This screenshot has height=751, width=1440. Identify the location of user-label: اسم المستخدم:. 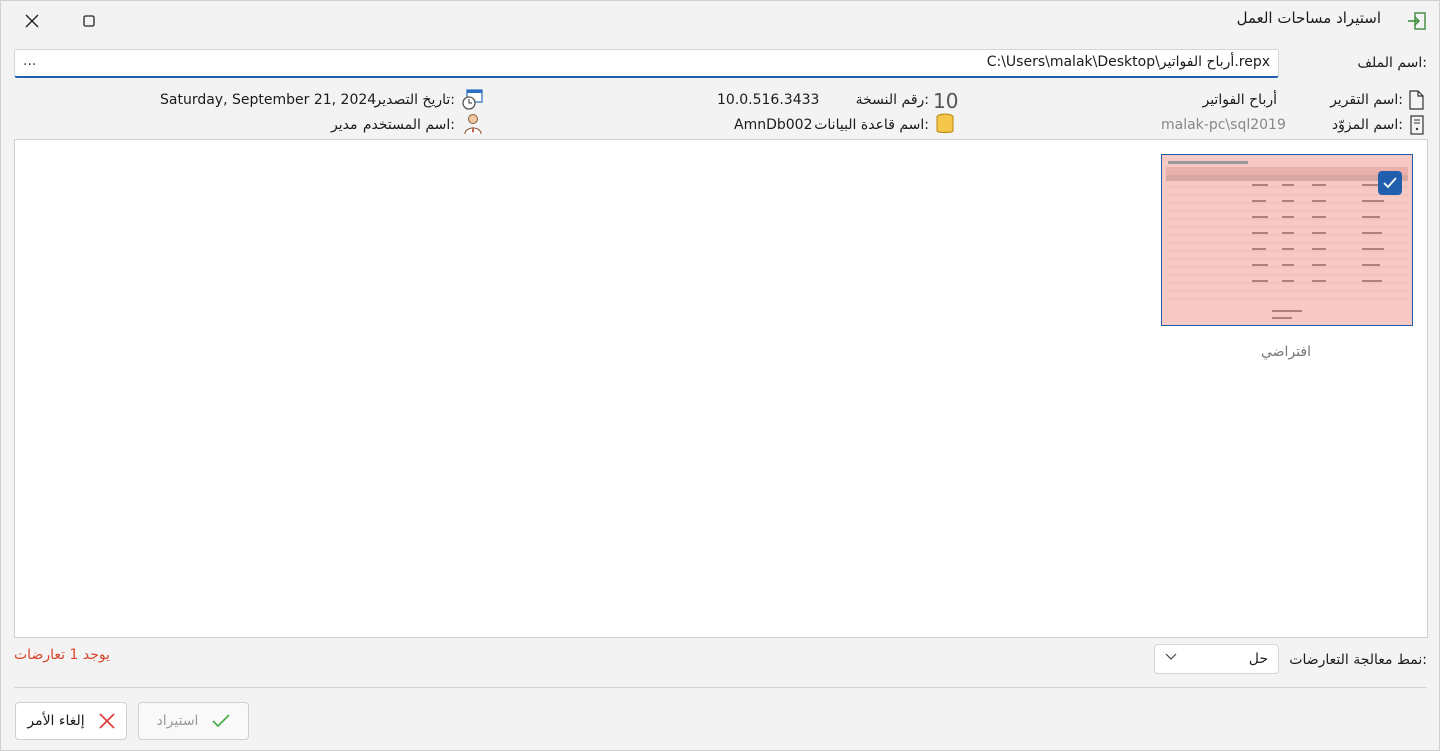
(408, 125).